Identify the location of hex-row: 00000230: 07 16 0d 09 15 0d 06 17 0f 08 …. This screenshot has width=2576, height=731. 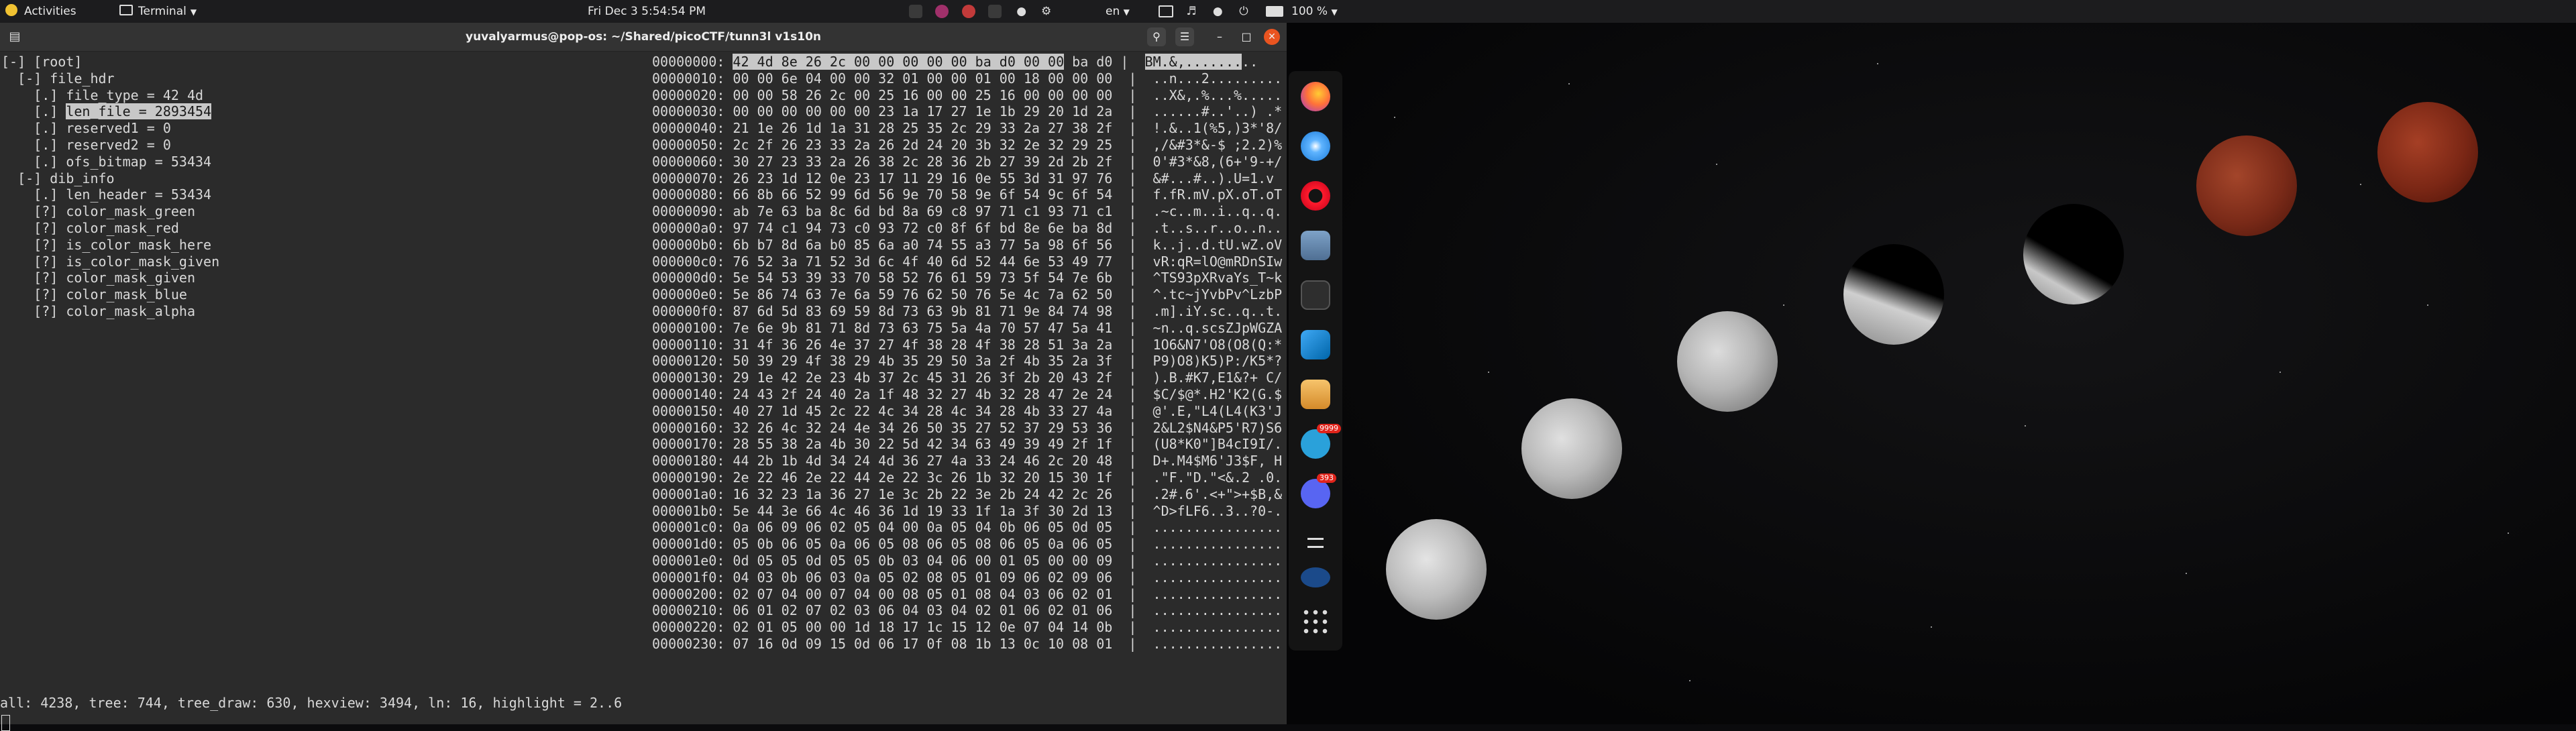
(967, 643).